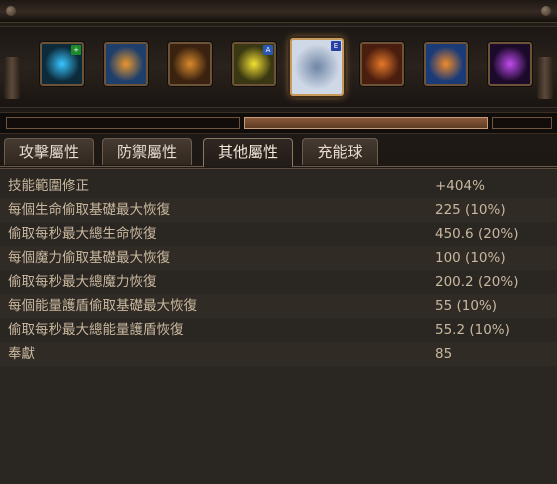  What do you see at coordinates (470, 258) in the screenshot?
I see `stat-value: 100 (10%)` at bounding box center [470, 258].